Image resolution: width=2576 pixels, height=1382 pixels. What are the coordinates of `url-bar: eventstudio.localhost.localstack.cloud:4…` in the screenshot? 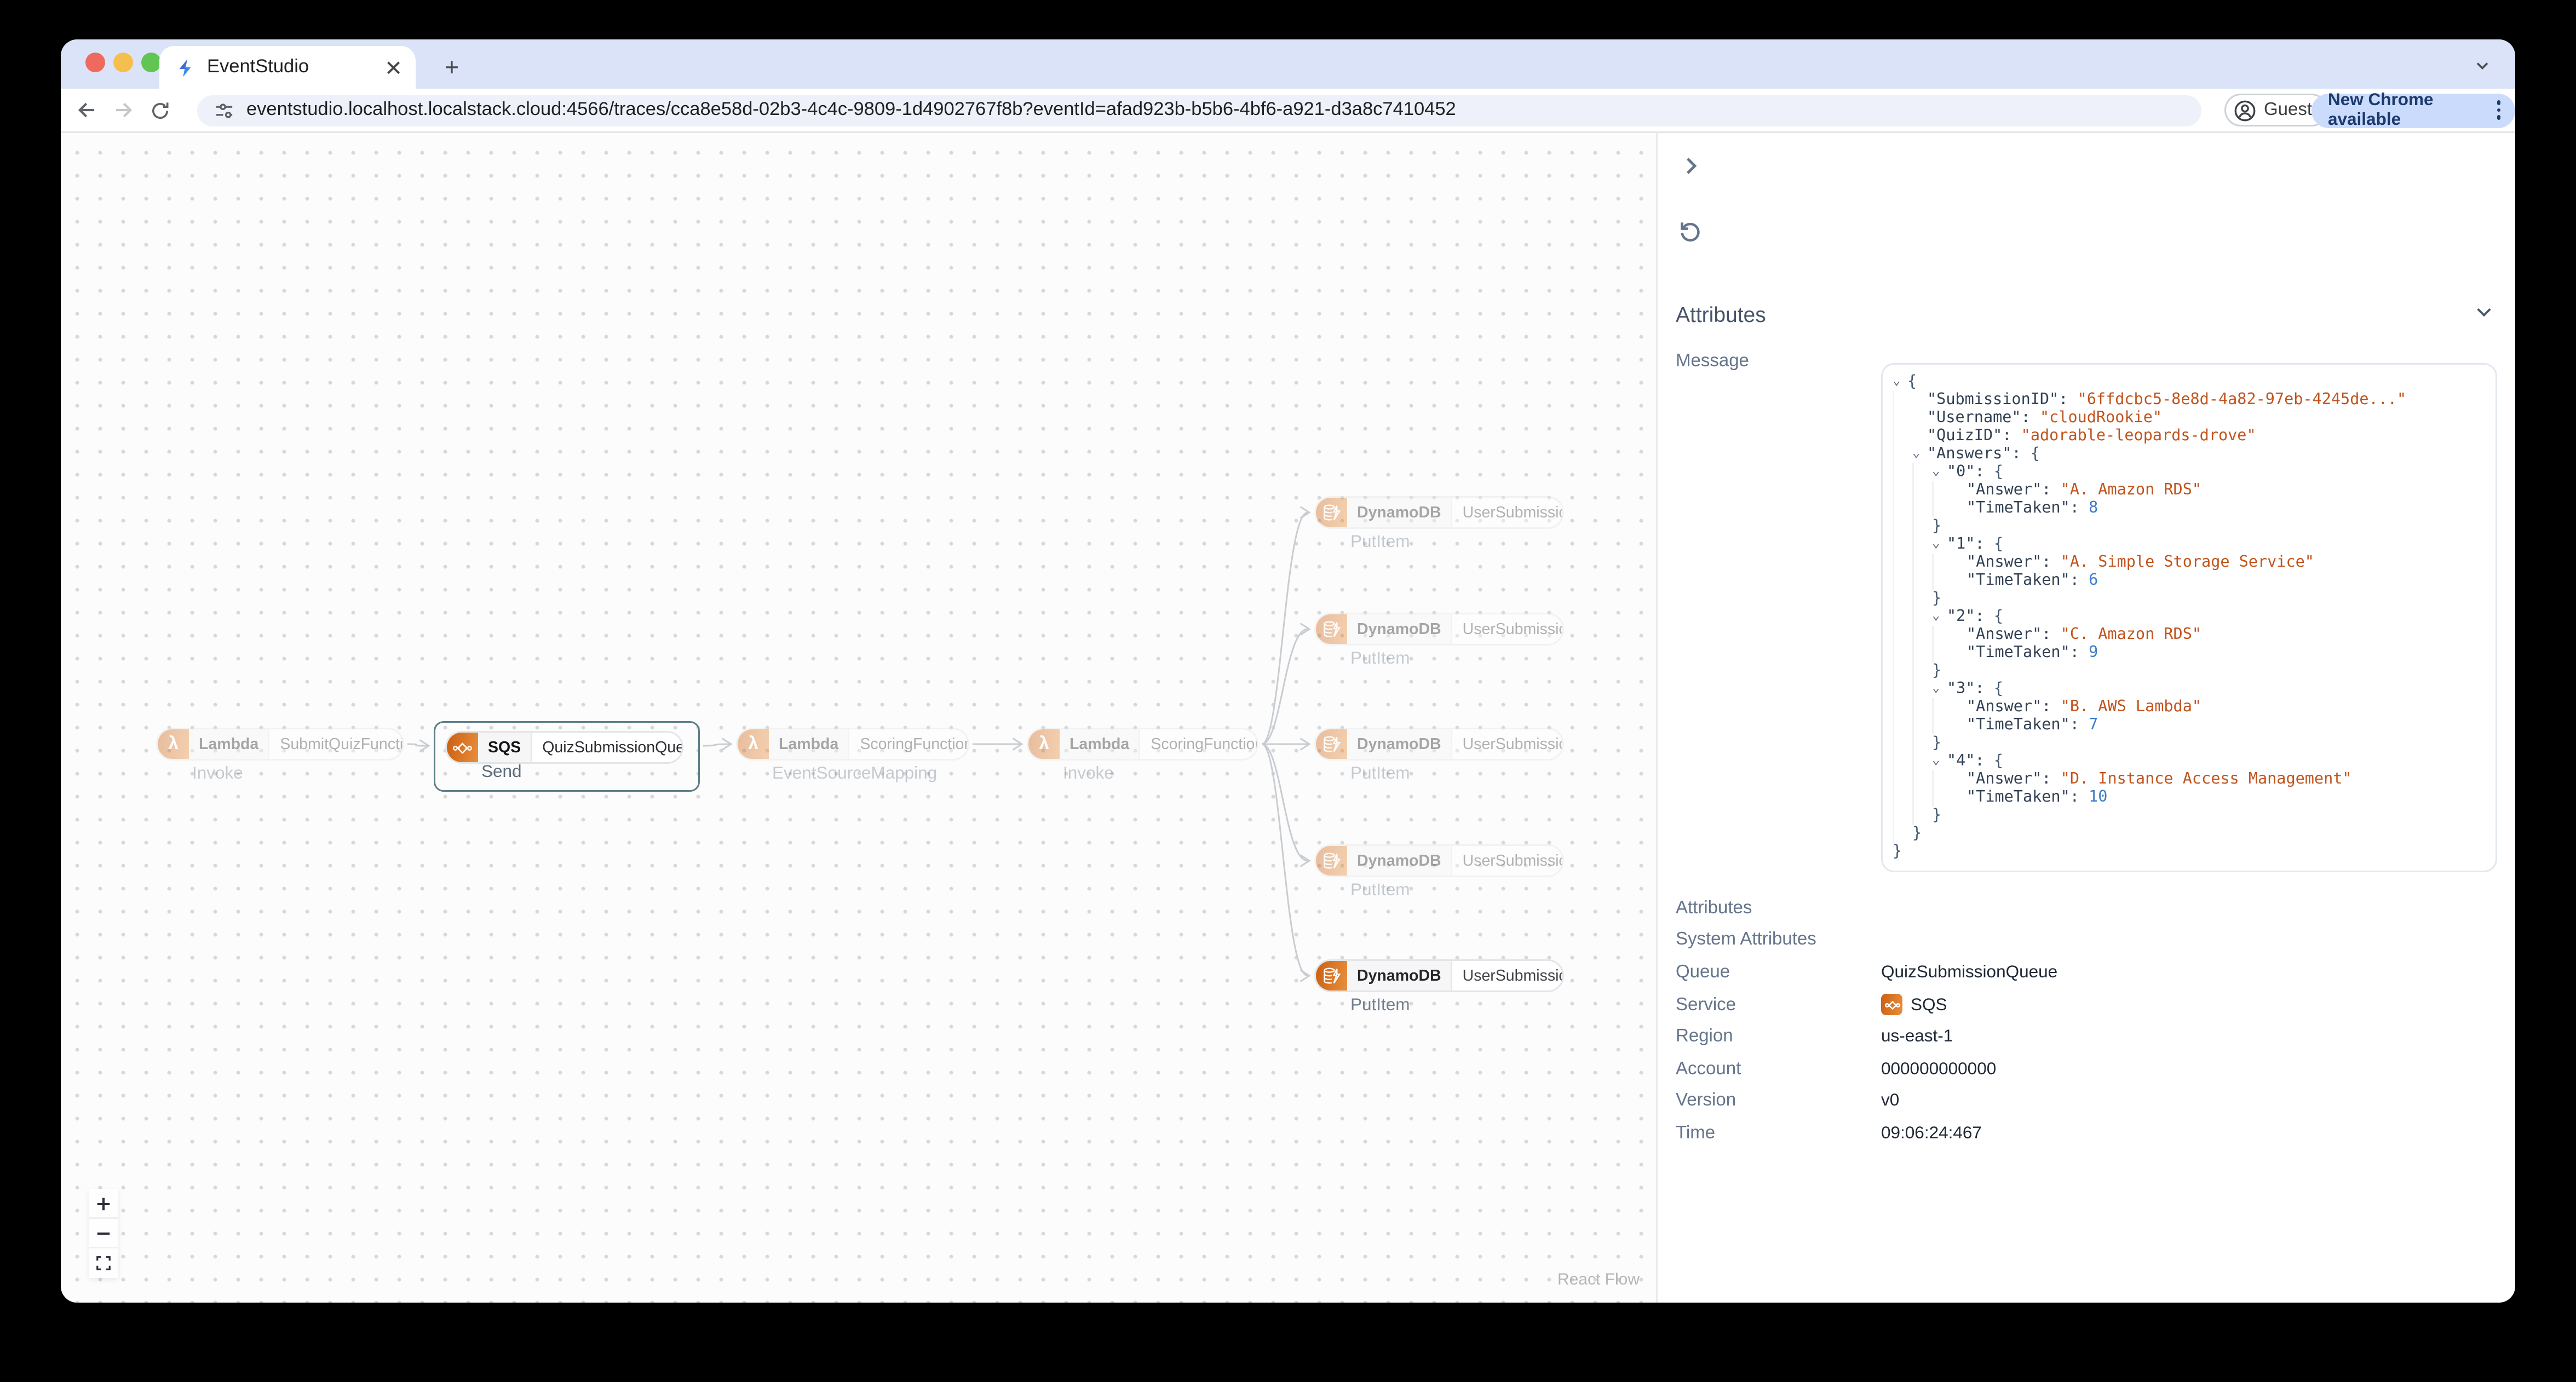 It's located at (1199, 110).